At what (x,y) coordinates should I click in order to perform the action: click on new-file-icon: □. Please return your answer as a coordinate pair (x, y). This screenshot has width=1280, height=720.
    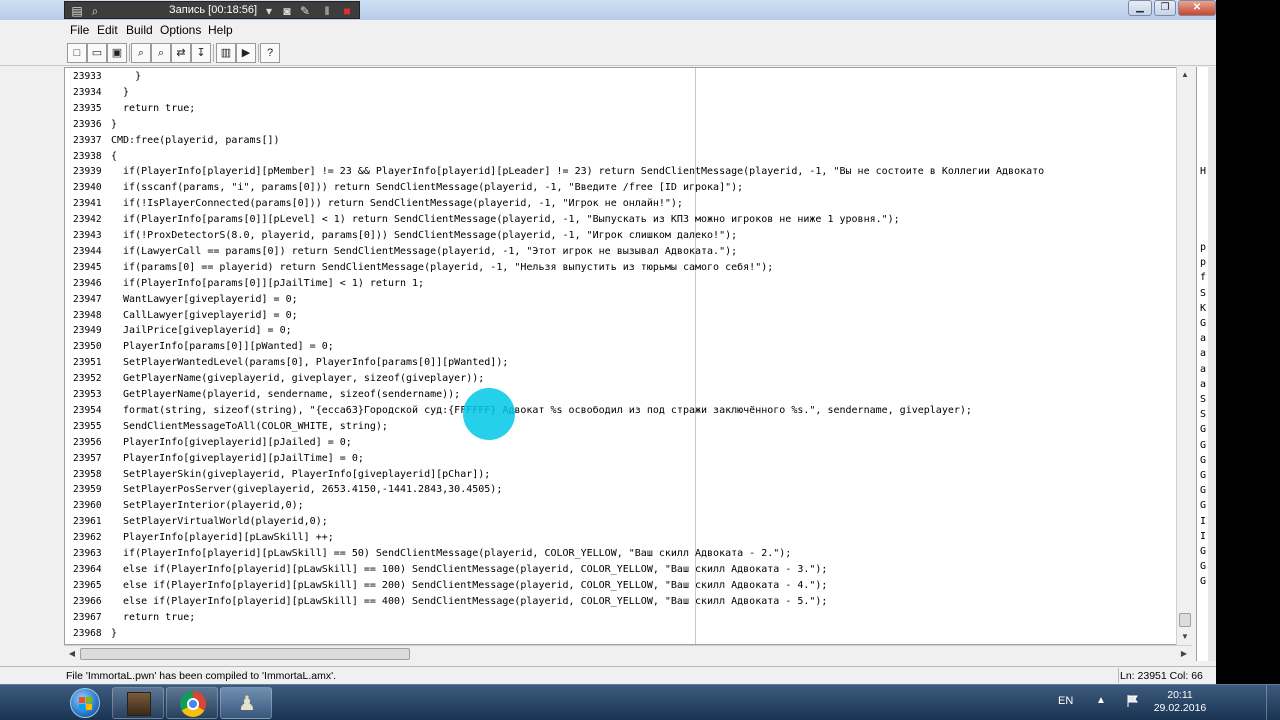
    Looking at the image, I should click on (77, 53).